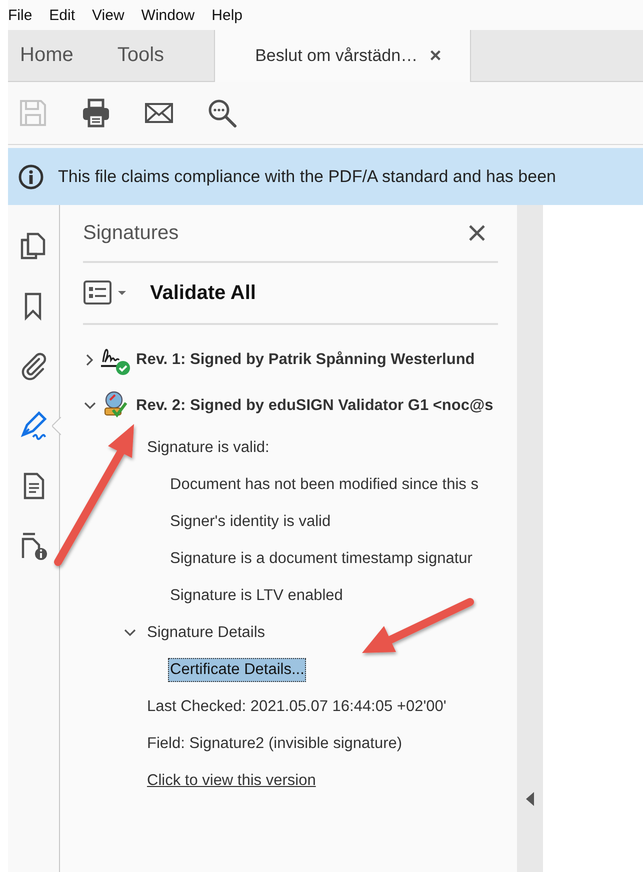  Describe the element at coordinates (172, 15) in the screenshot. I see `menu-item: Window` at that location.